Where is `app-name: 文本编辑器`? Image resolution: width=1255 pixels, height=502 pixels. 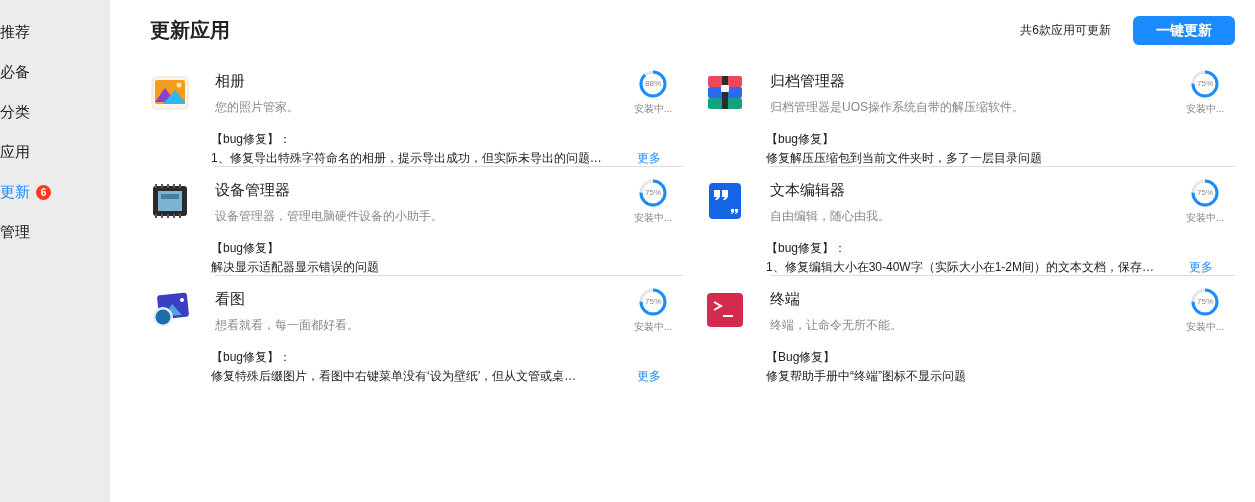
app-name: 文本编辑器 is located at coordinates (808, 190).